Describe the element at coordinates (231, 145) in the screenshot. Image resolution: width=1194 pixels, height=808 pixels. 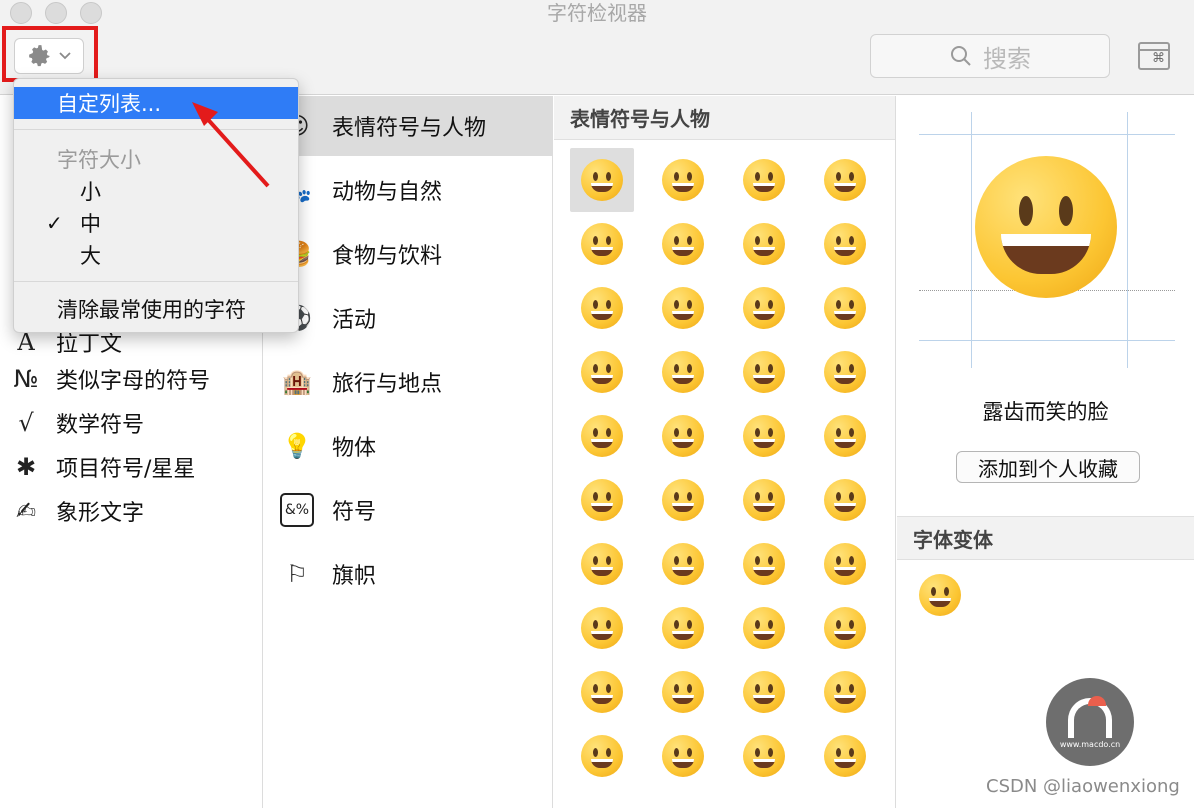
I see `annotation-arrow` at that location.